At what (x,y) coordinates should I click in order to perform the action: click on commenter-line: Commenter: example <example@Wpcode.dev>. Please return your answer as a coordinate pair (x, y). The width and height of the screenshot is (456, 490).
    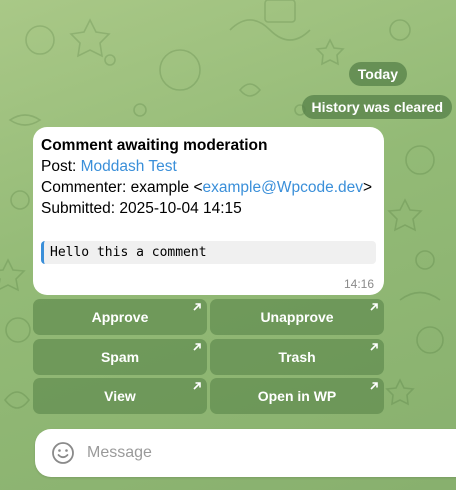
    Looking at the image, I should click on (208, 187).